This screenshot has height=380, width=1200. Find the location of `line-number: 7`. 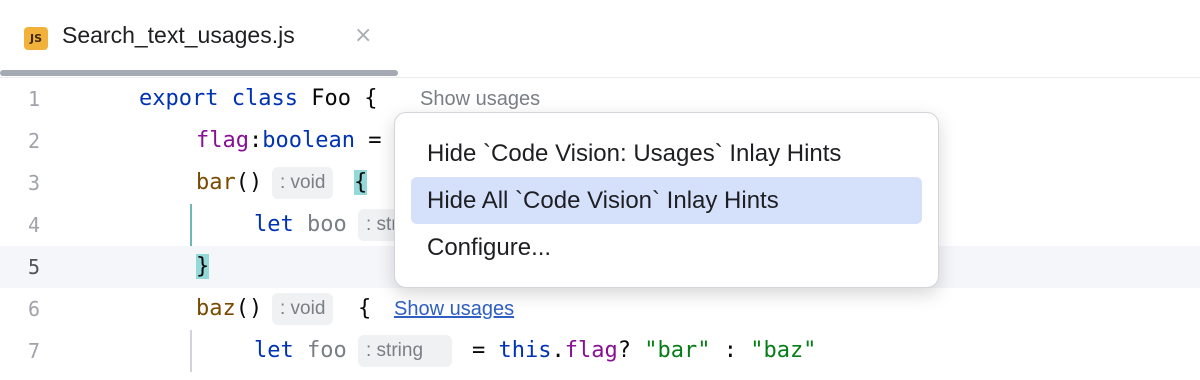

line-number: 7 is located at coordinates (33, 351).